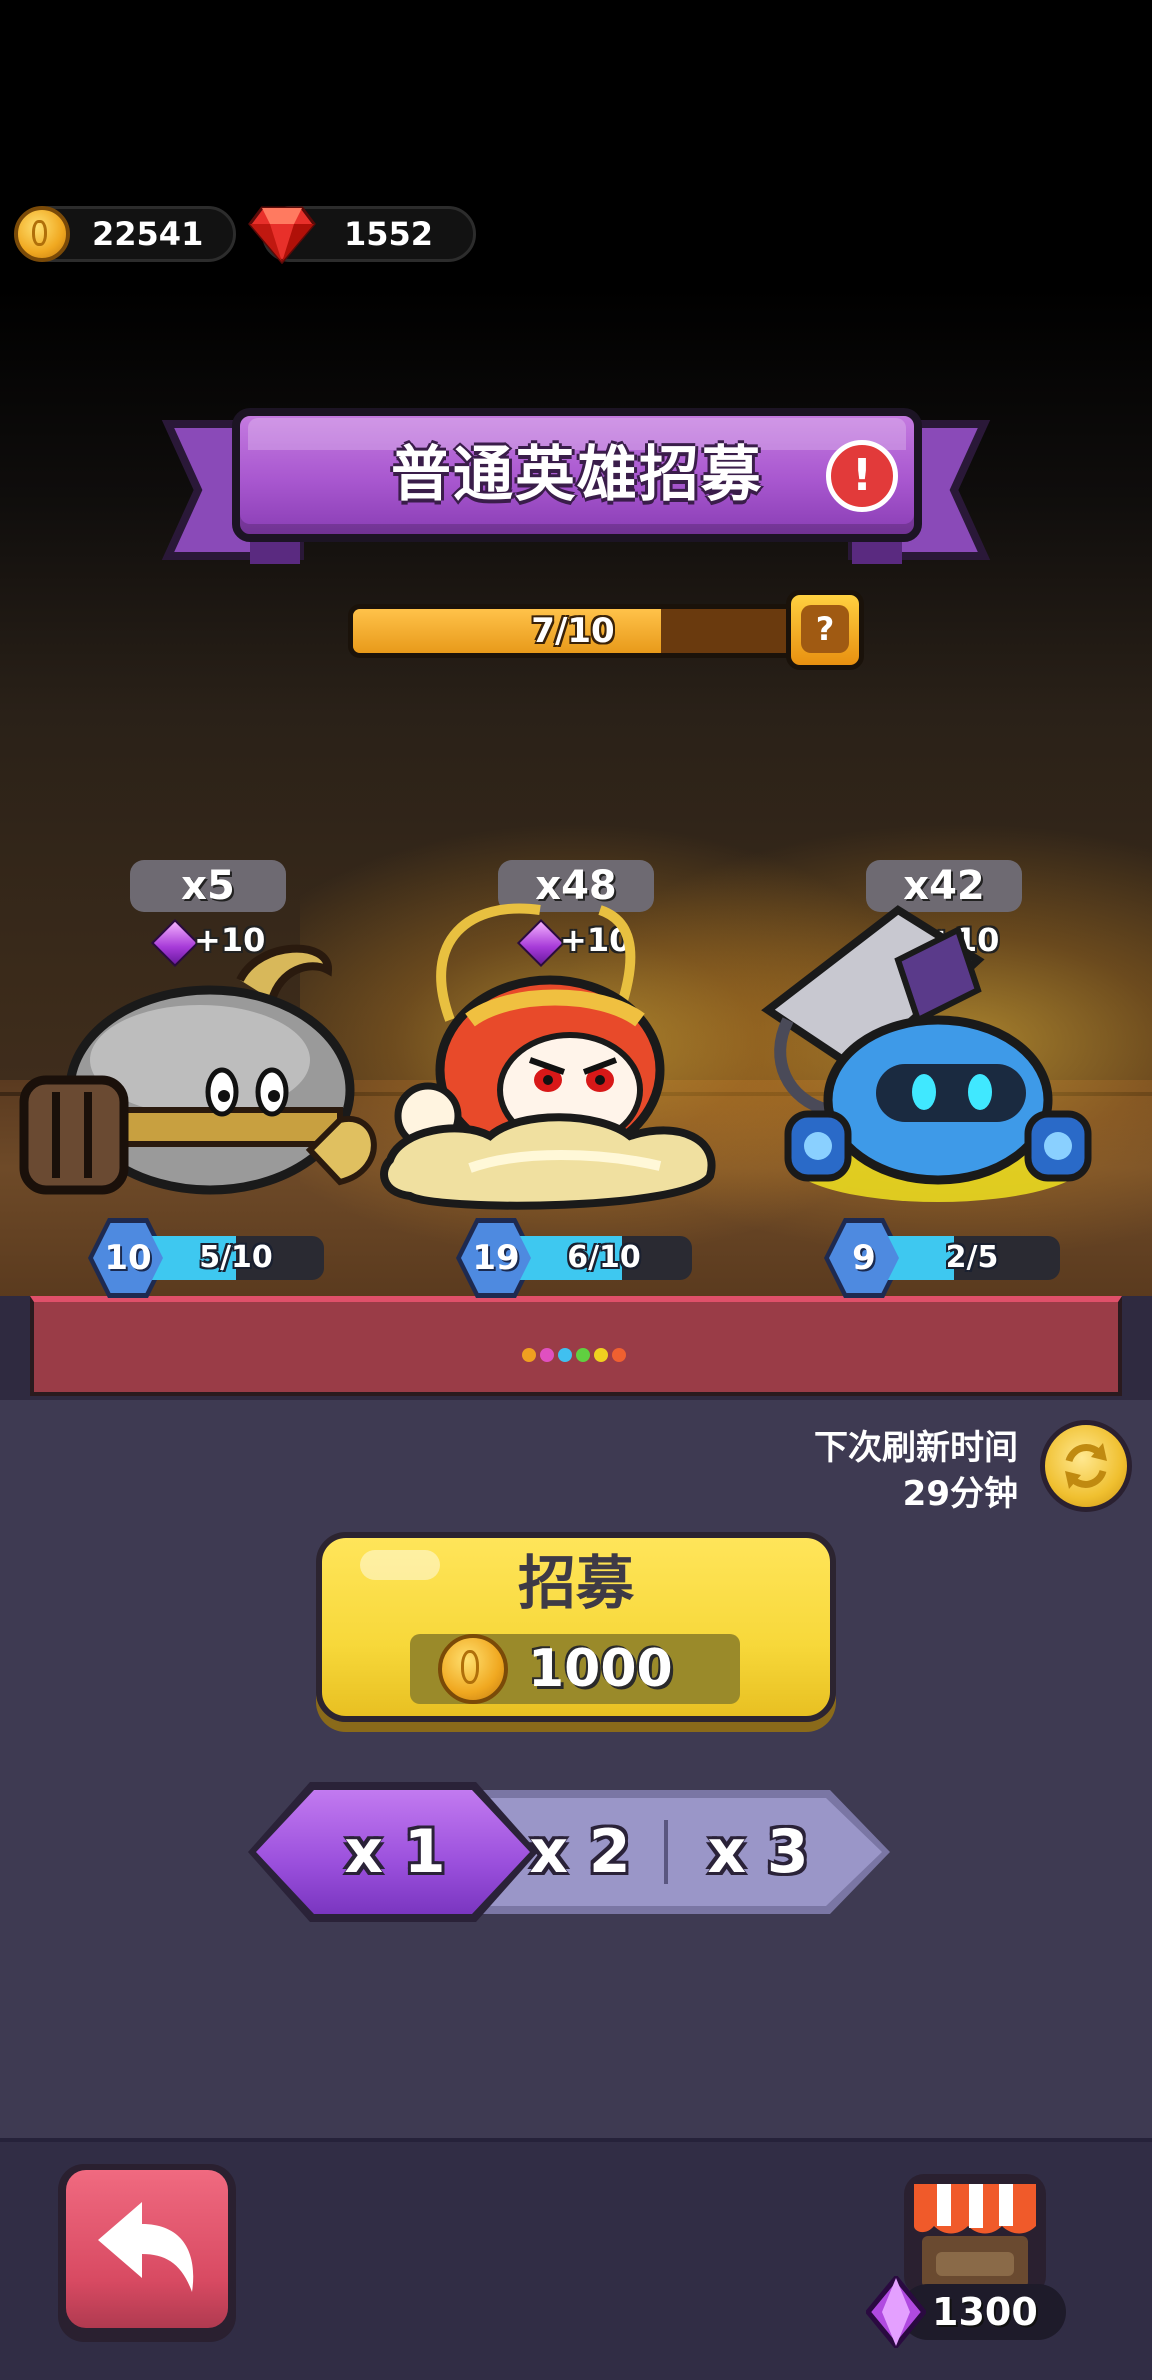 The image size is (1152, 2380). What do you see at coordinates (960, 1494) in the screenshot?
I see `refresh-time: 29分钟` at bounding box center [960, 1494].